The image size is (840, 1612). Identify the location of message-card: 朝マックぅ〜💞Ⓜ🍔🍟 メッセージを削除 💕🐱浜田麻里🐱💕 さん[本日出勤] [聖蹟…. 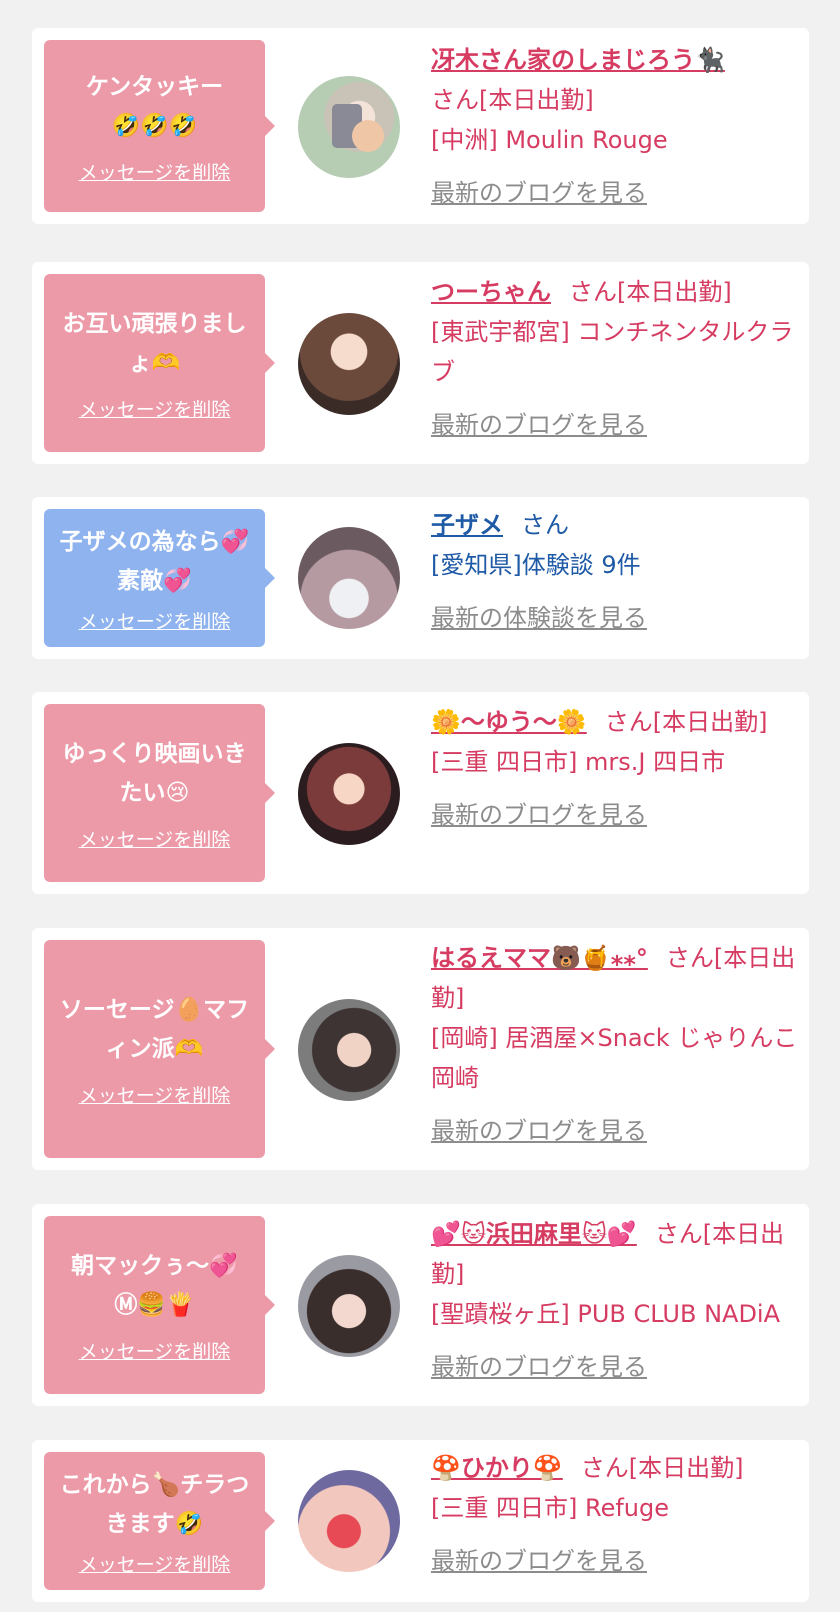
(420, 1305).